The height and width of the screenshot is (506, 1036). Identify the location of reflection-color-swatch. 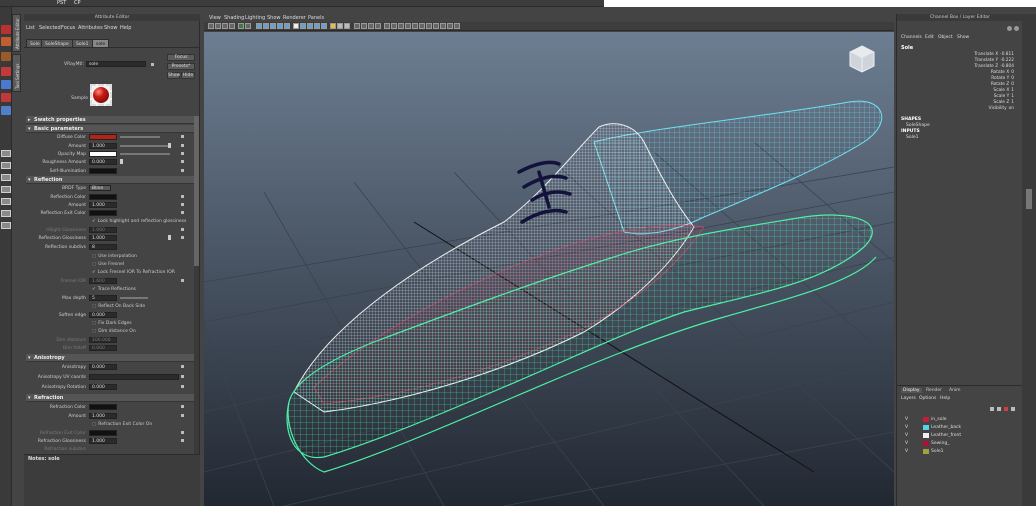
(103, 197).